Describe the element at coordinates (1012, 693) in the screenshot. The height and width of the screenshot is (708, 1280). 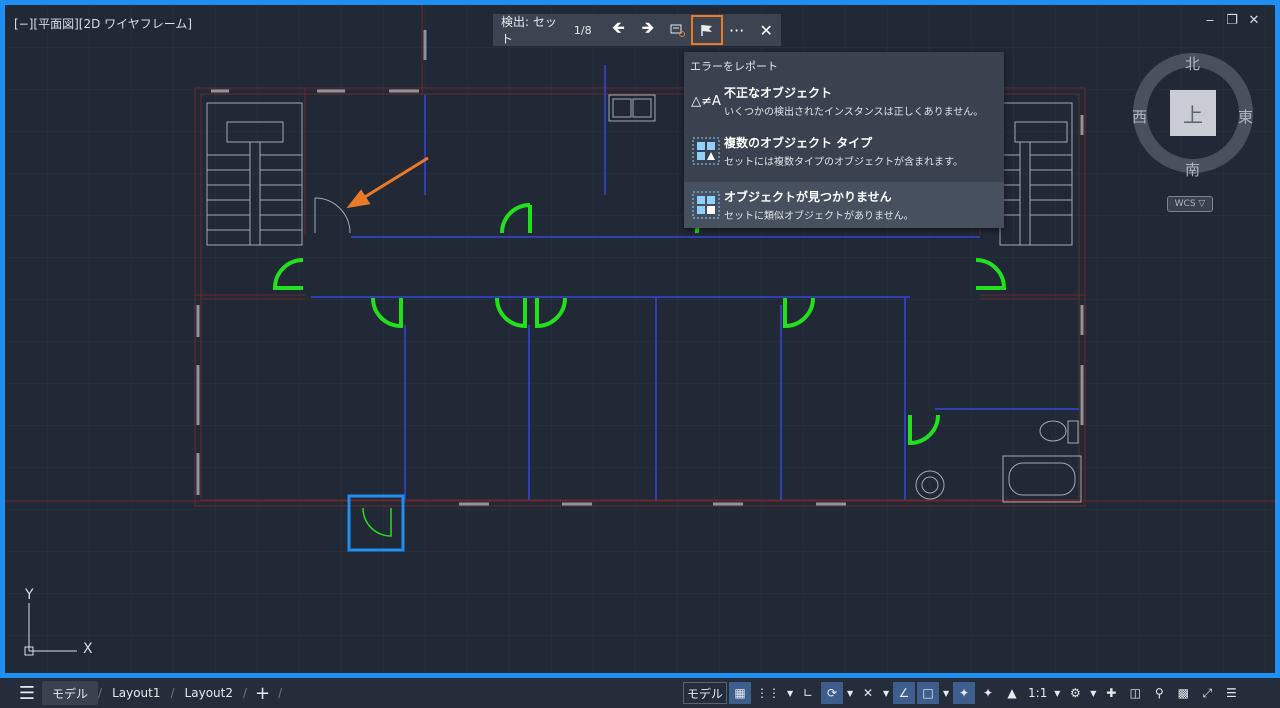
I see `annotation-scale-icon: ▲` at that location.